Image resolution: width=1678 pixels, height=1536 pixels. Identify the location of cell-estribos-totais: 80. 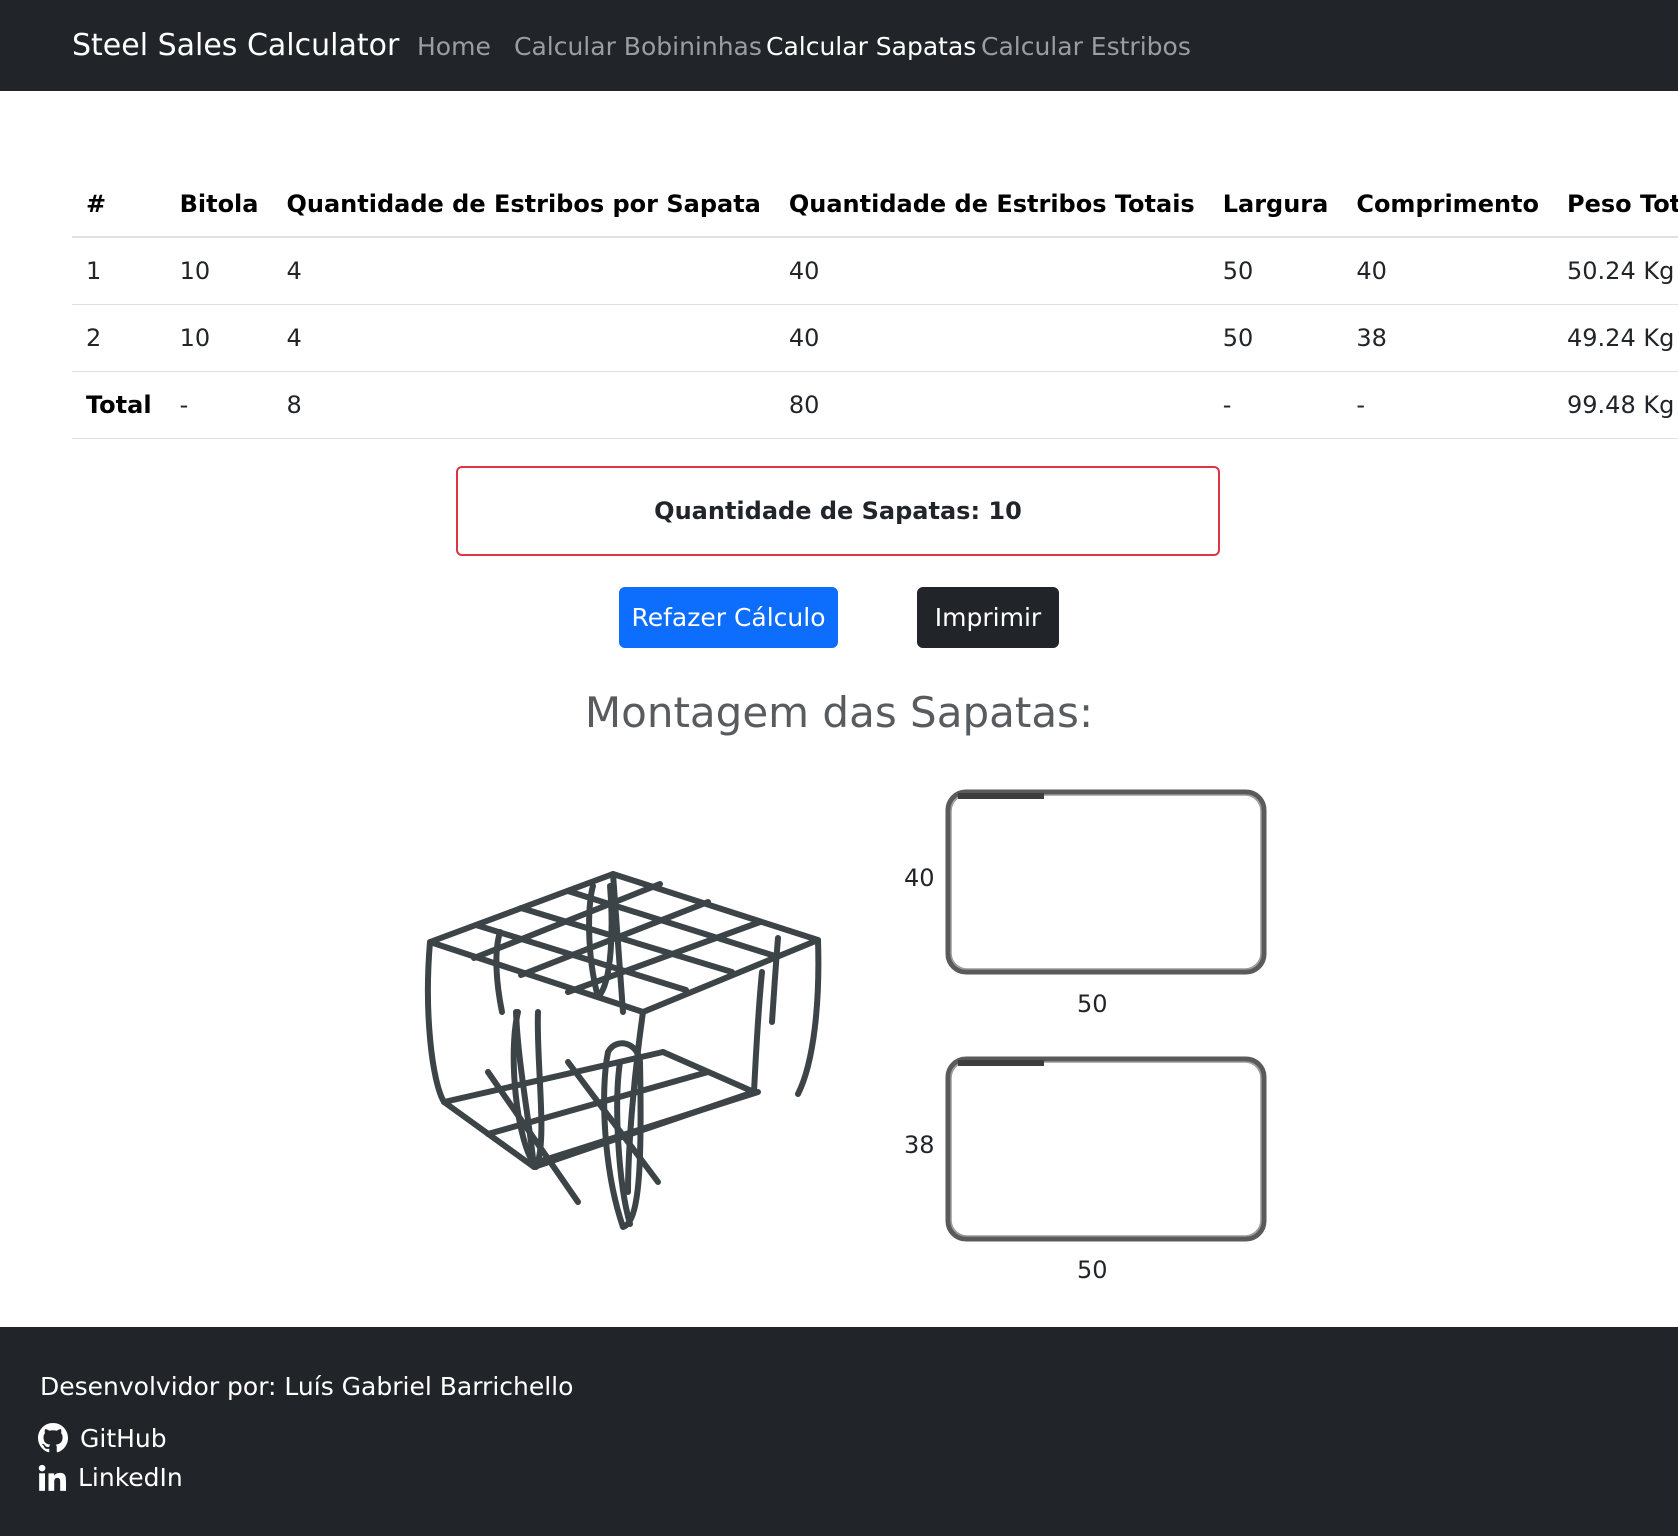
(991, 405).